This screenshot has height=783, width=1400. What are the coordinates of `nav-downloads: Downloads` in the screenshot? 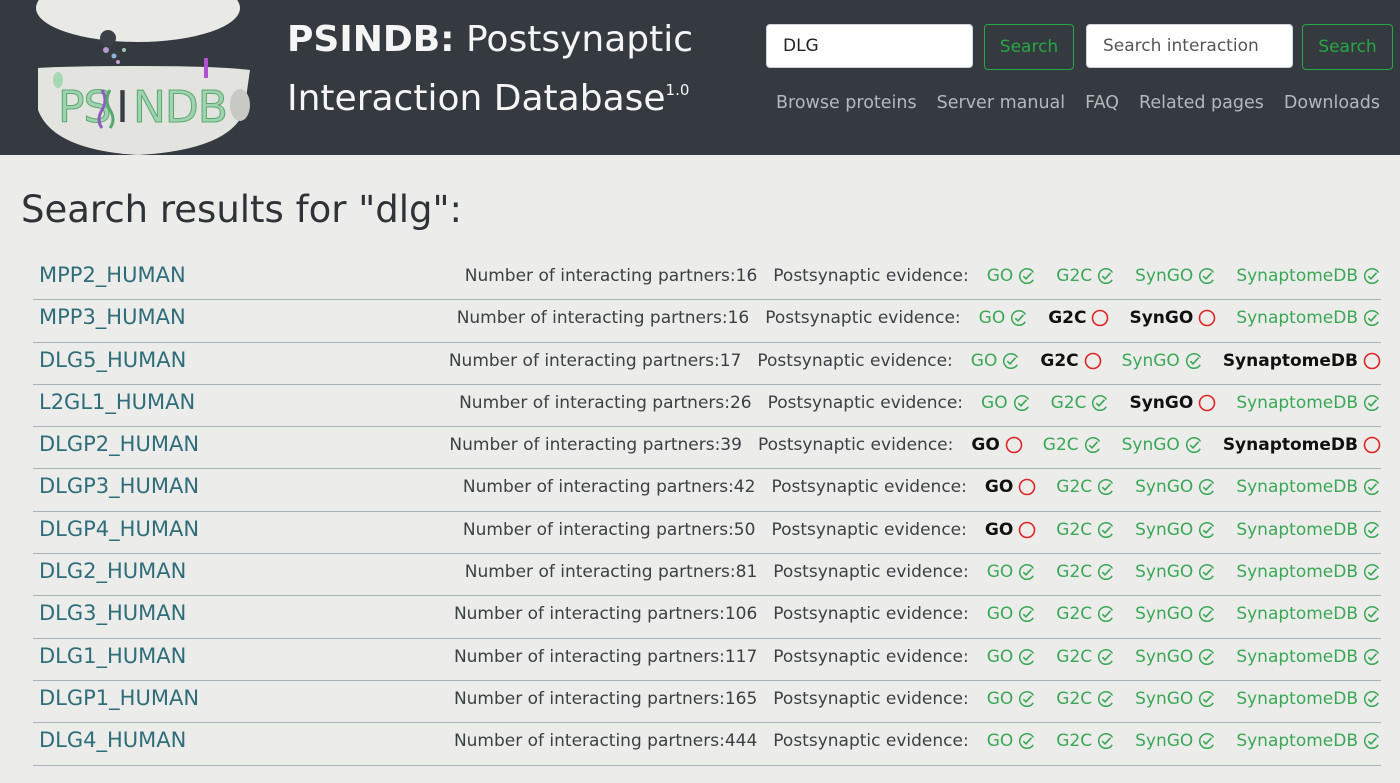 It's located at (1332, 103).